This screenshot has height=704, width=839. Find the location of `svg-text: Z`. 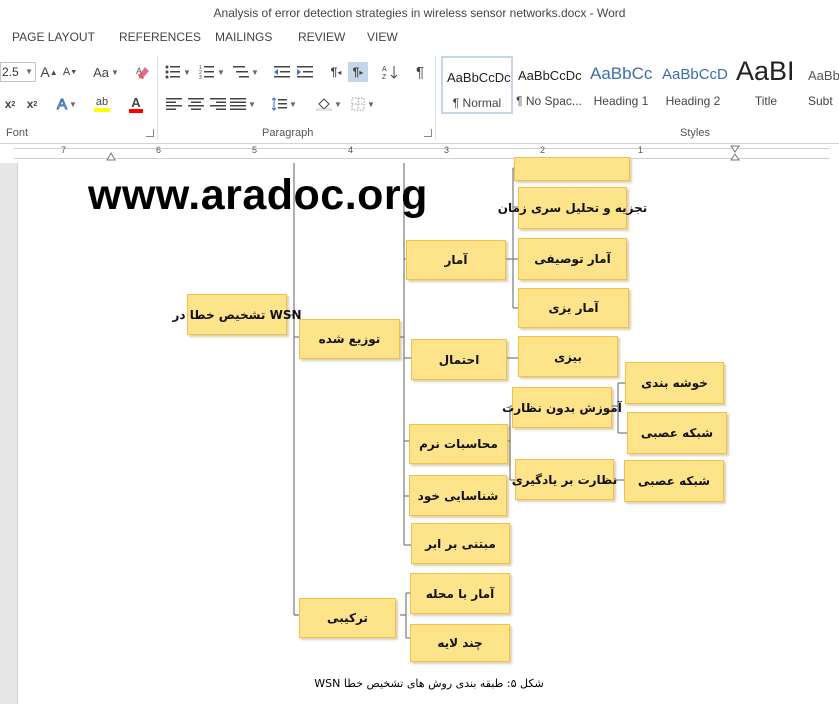

svg-text: Z is located at coordinates (384, 77).